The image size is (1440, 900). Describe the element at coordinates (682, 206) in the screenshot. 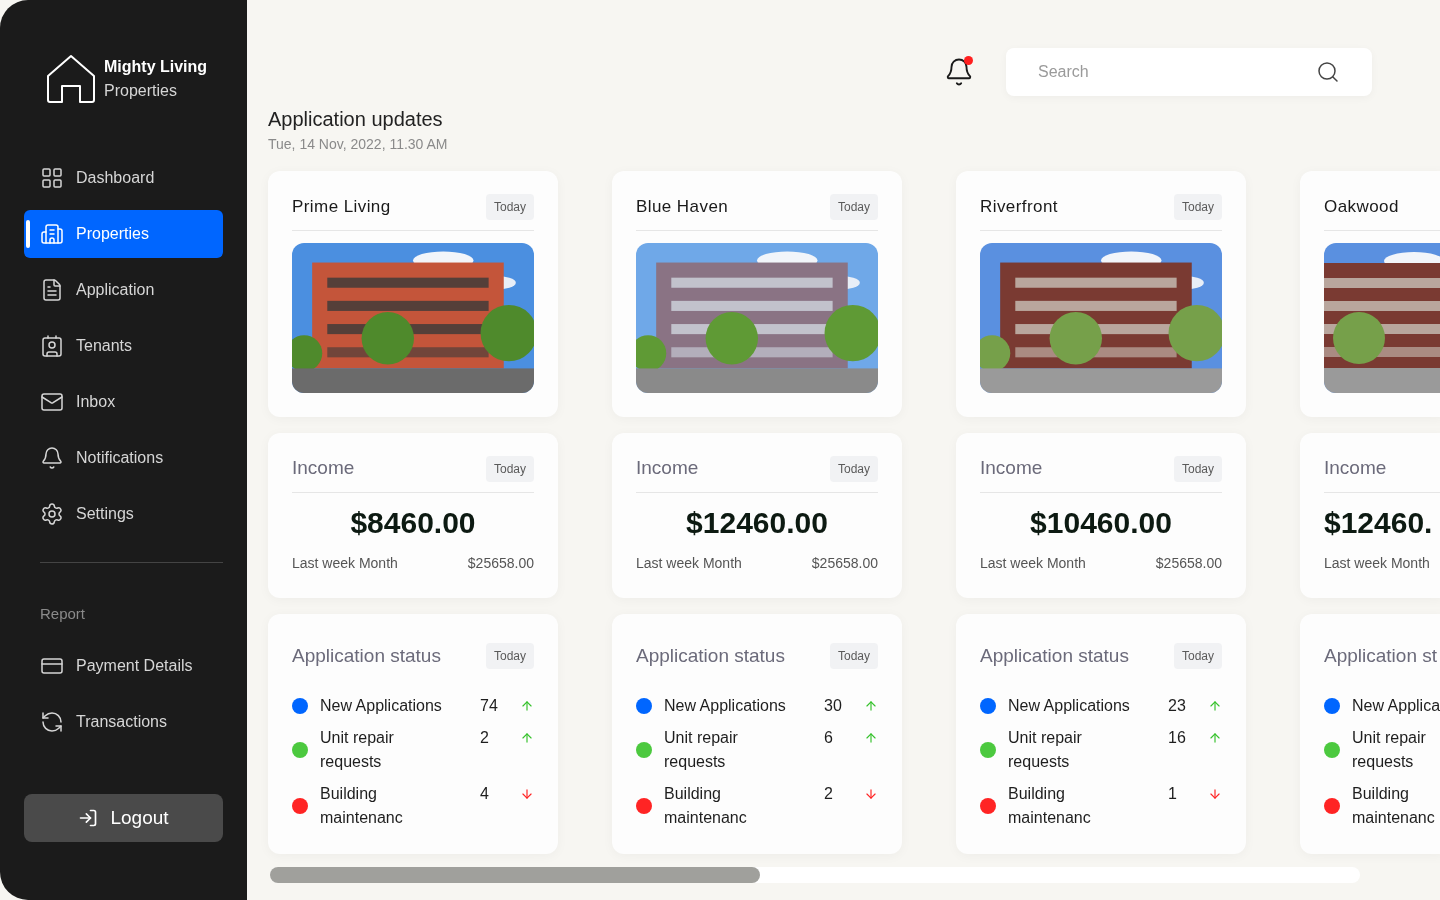

I see `property-name: Blue Haven` at that location.